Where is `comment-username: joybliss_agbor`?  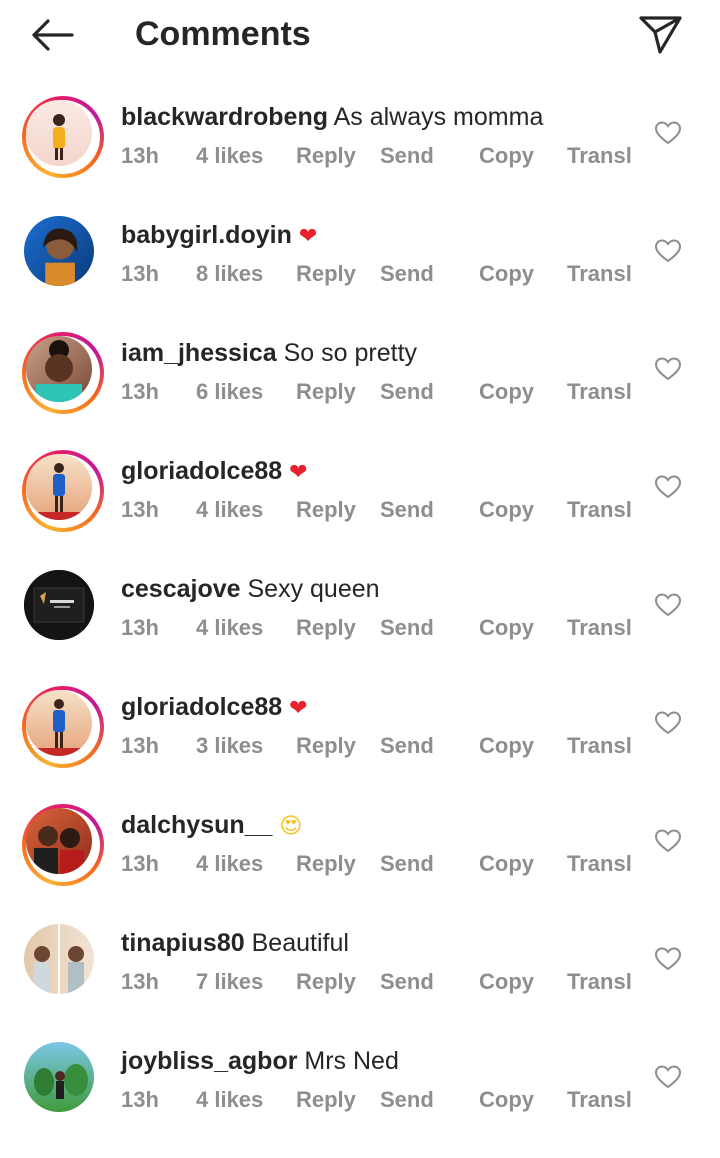
comment-username: joybliss_agbor is located at coordinates (209, 1061).